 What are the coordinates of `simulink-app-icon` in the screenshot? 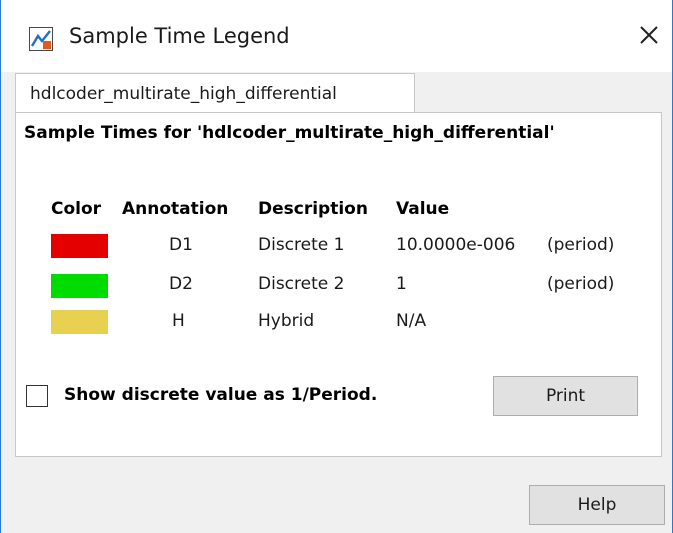 It's located at (41, 39).